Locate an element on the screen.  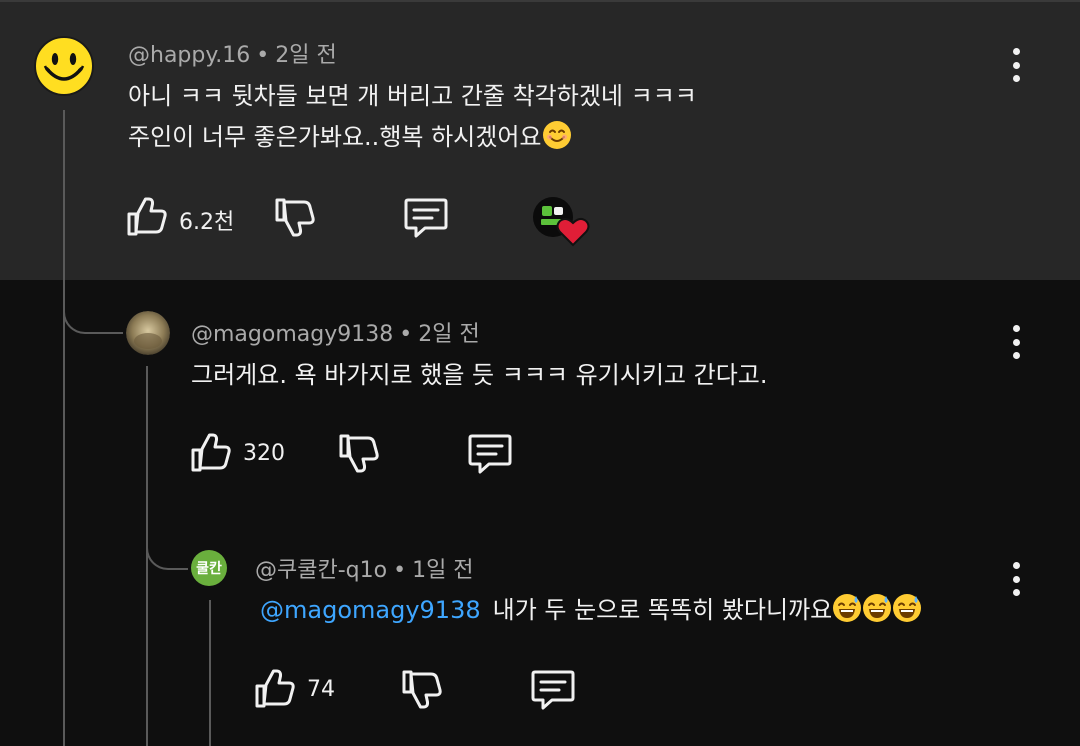
comment-line-text: 주인이 너무 좋은가봐요..행복 하시겠어요 is located at coordinates (335, 137).